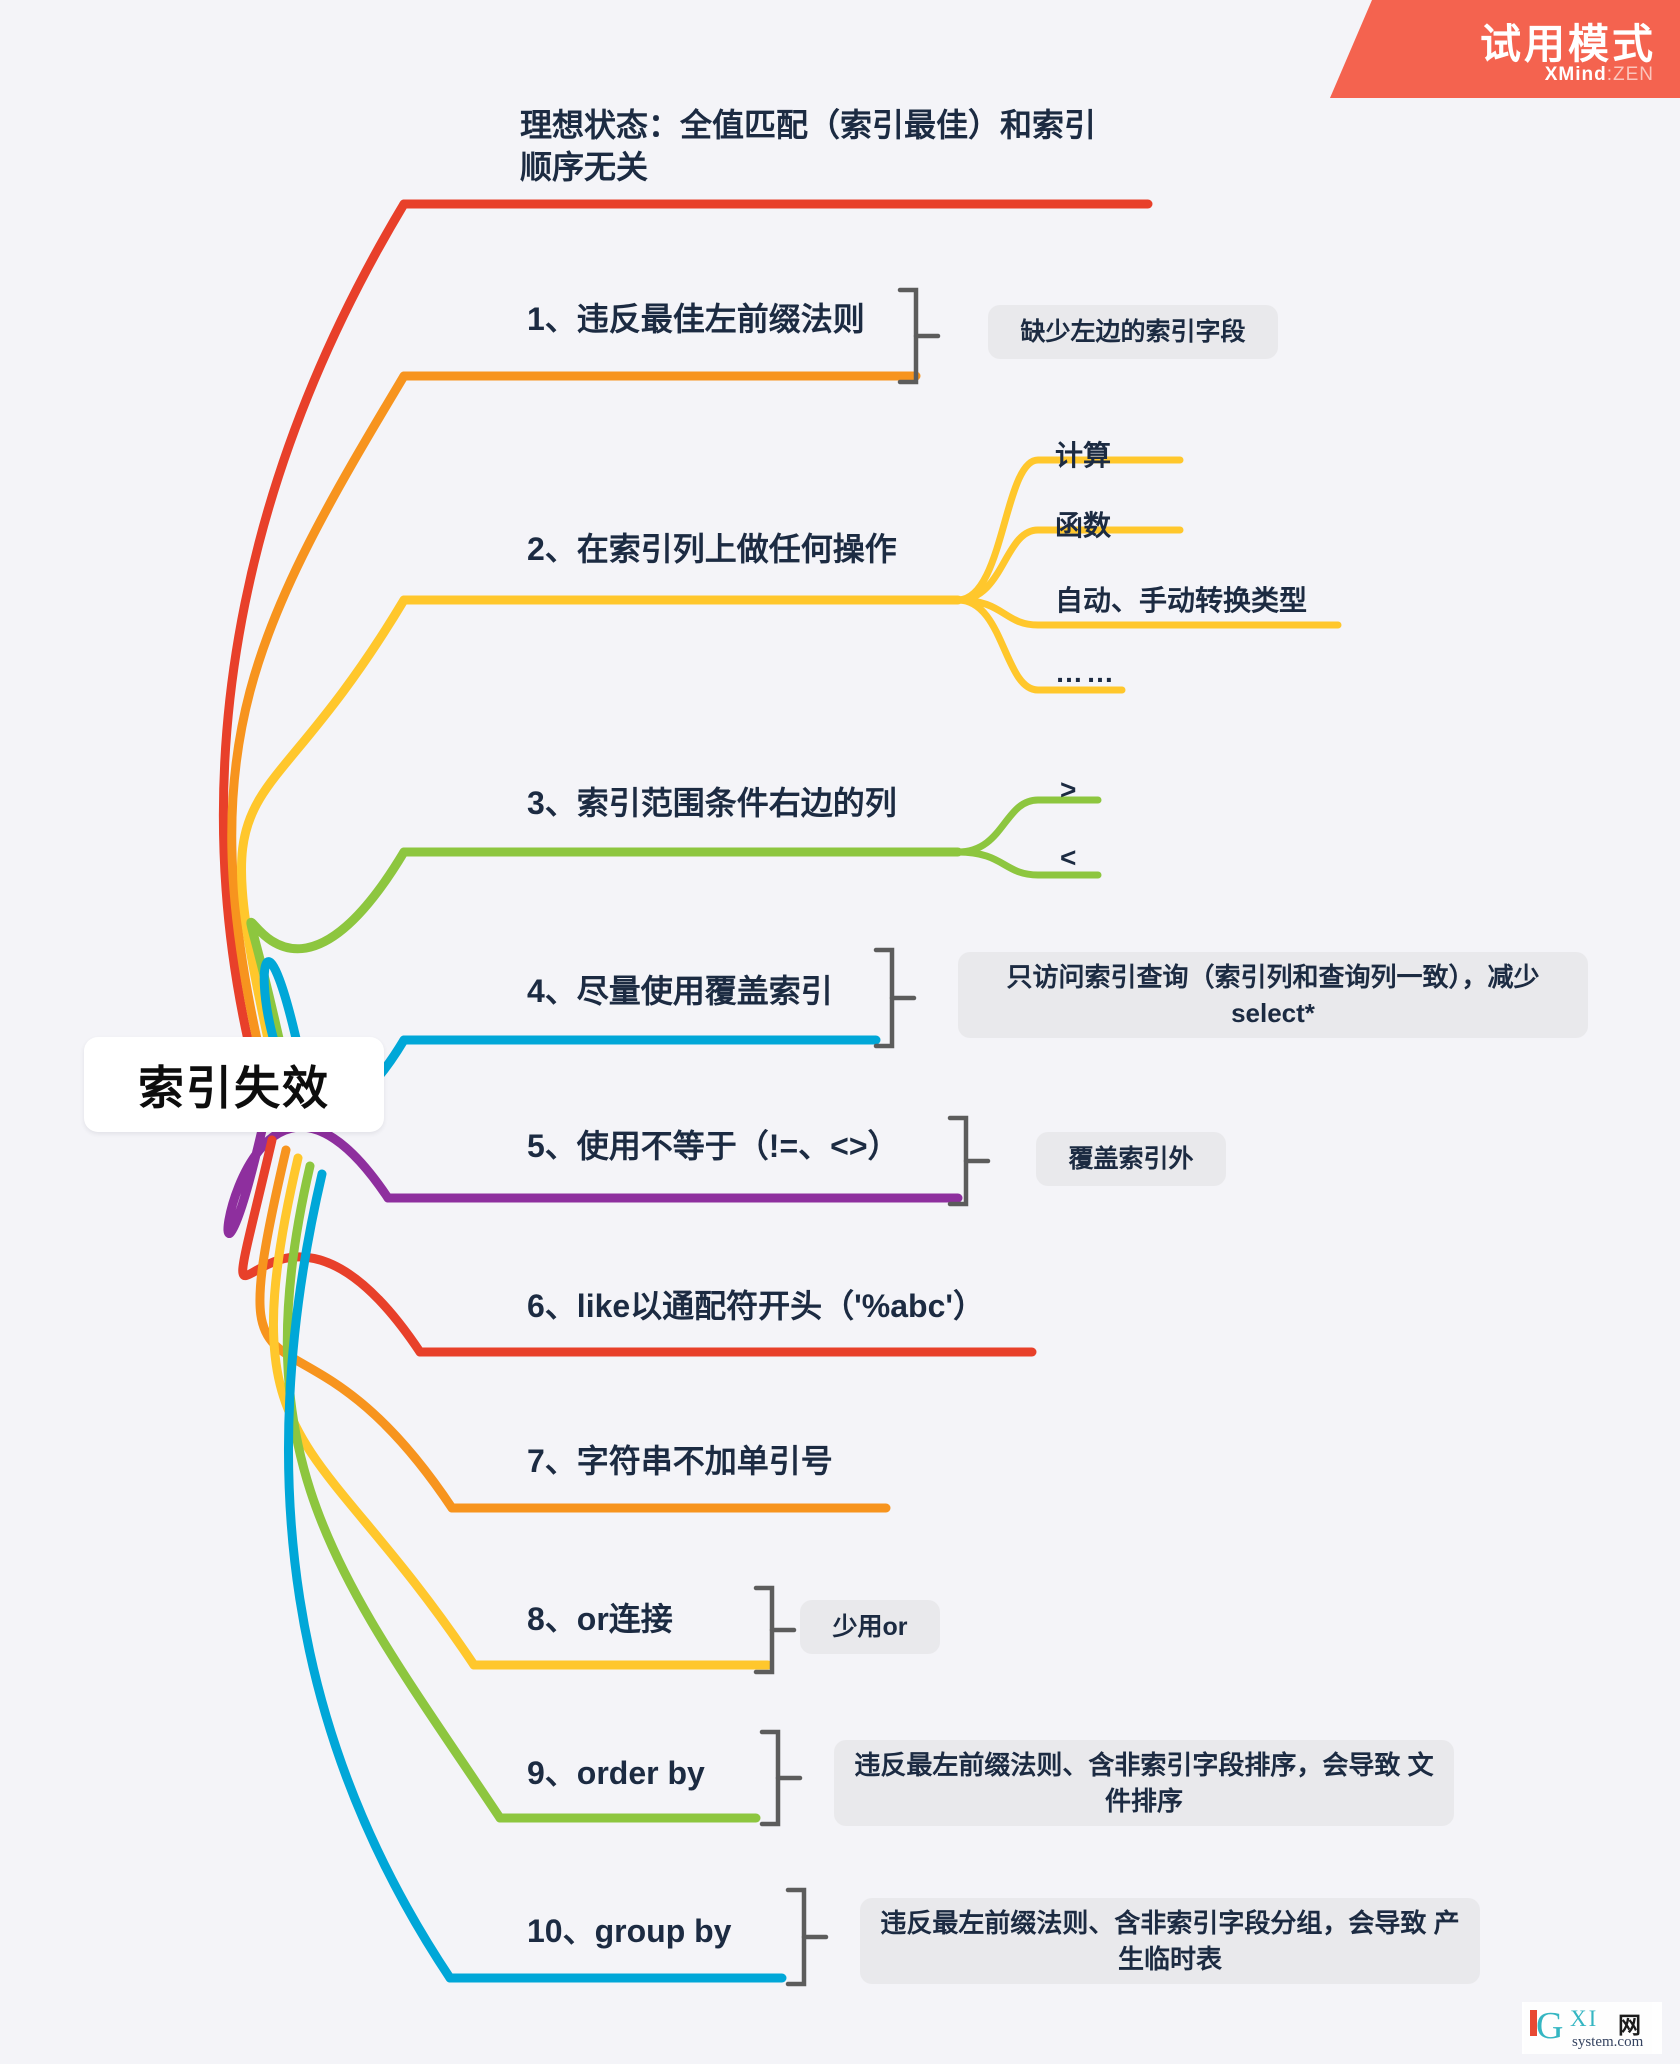 This screenshot has height=2064, width=1680. What do you see at coordinates (1568, 44) in the screenshot?
I see `trial-mode-title: 试用模式` at bounding box center [1568, 44].